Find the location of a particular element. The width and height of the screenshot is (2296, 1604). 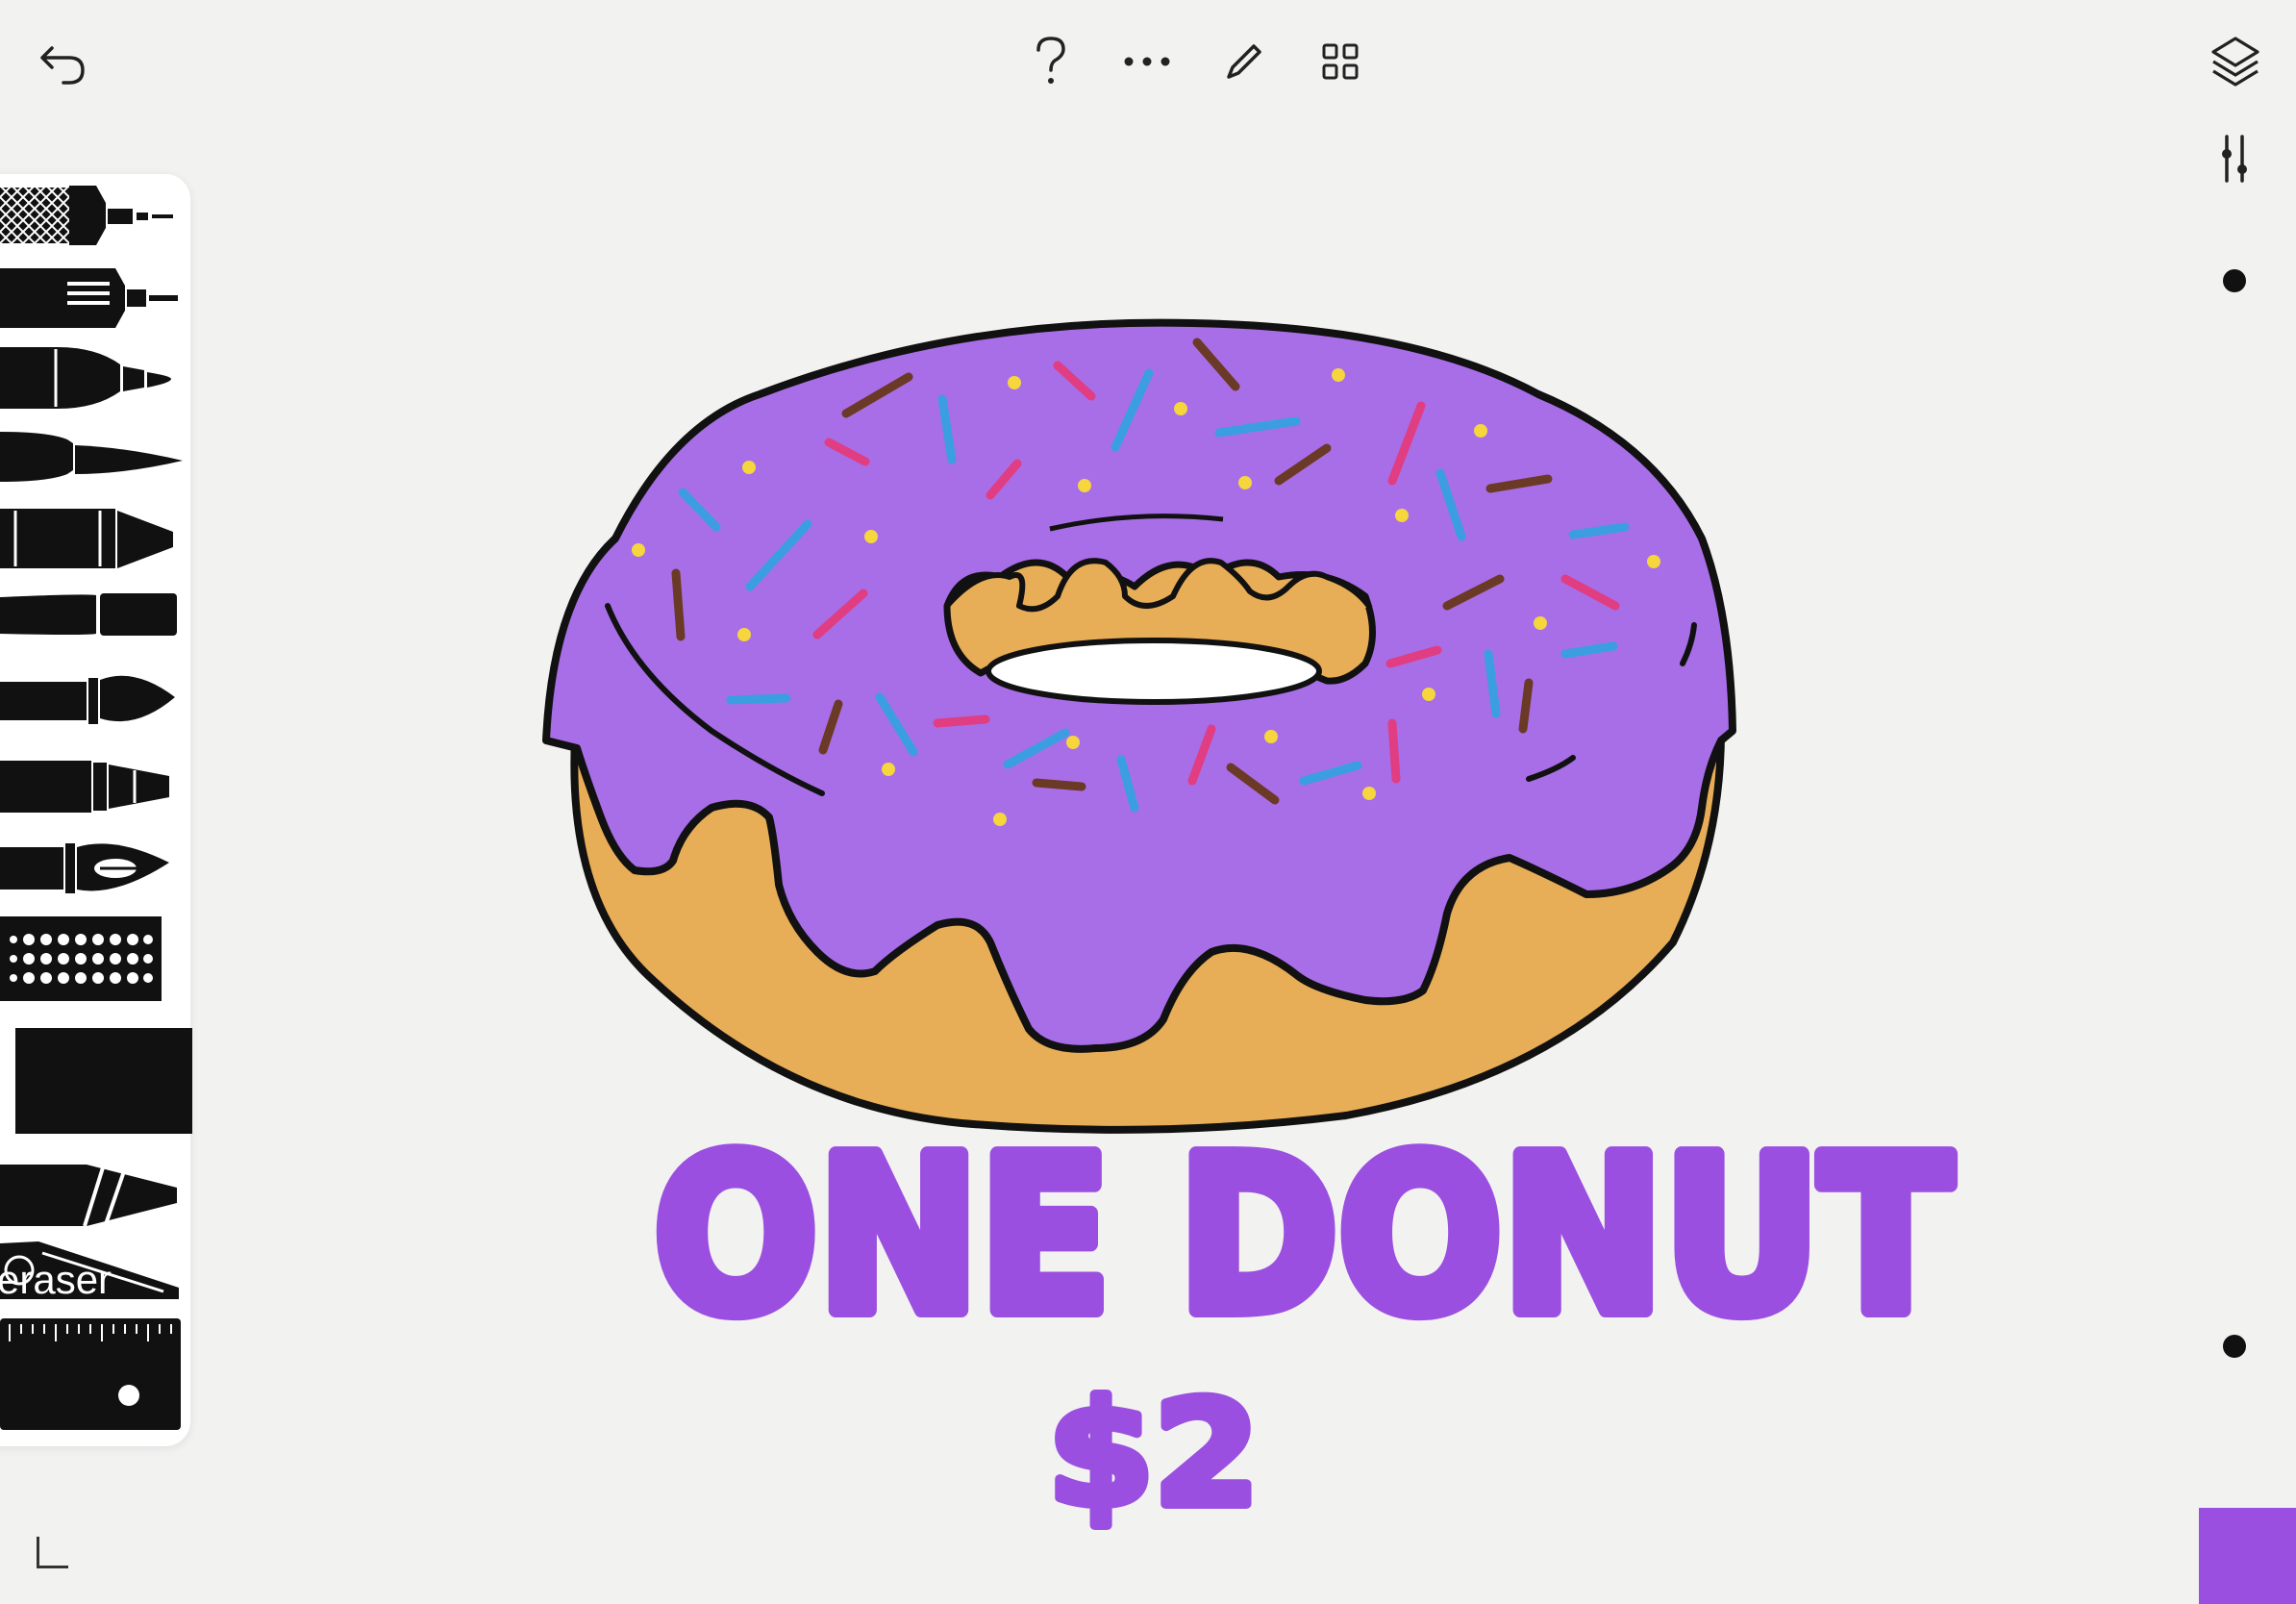

headline-text: ONE DONUT is located at coordinates (1303, 1237).